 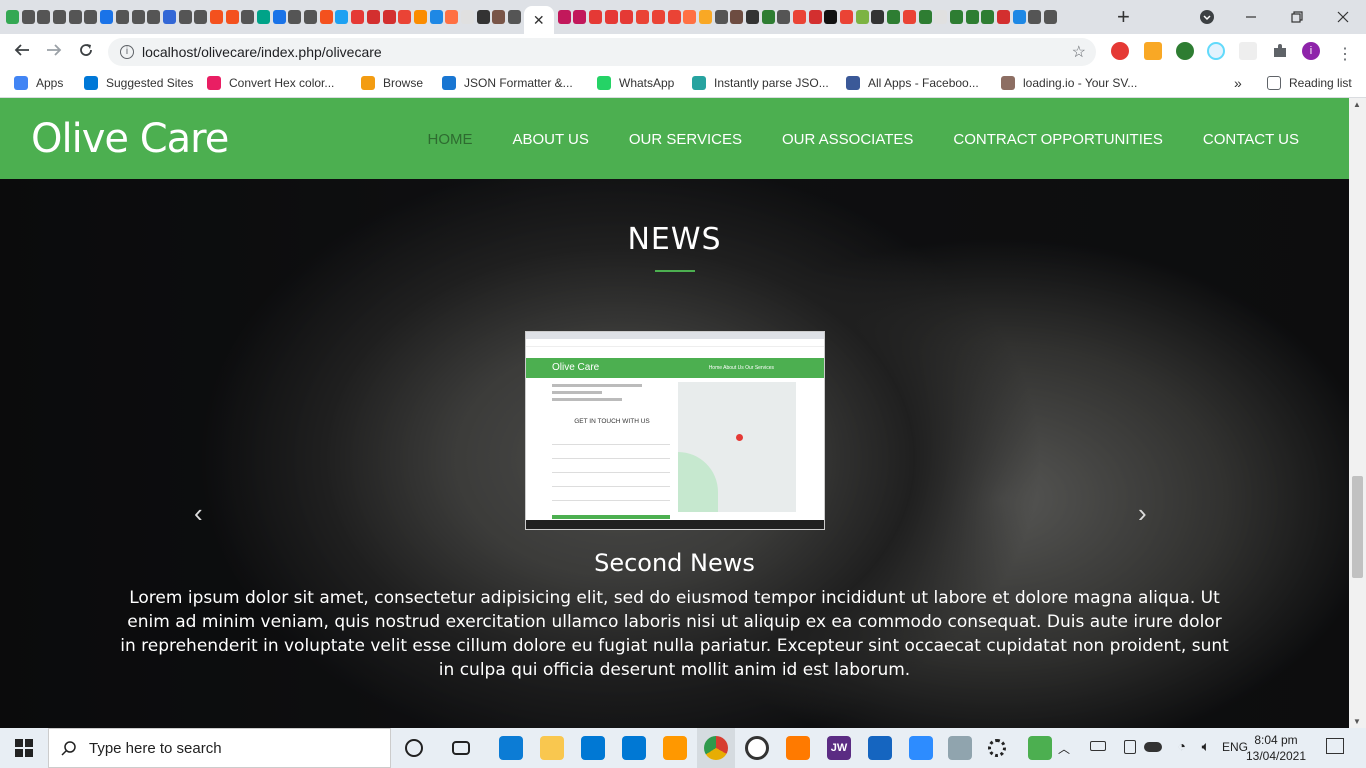 I want to click on word-icon, so click(x=880, y=748).